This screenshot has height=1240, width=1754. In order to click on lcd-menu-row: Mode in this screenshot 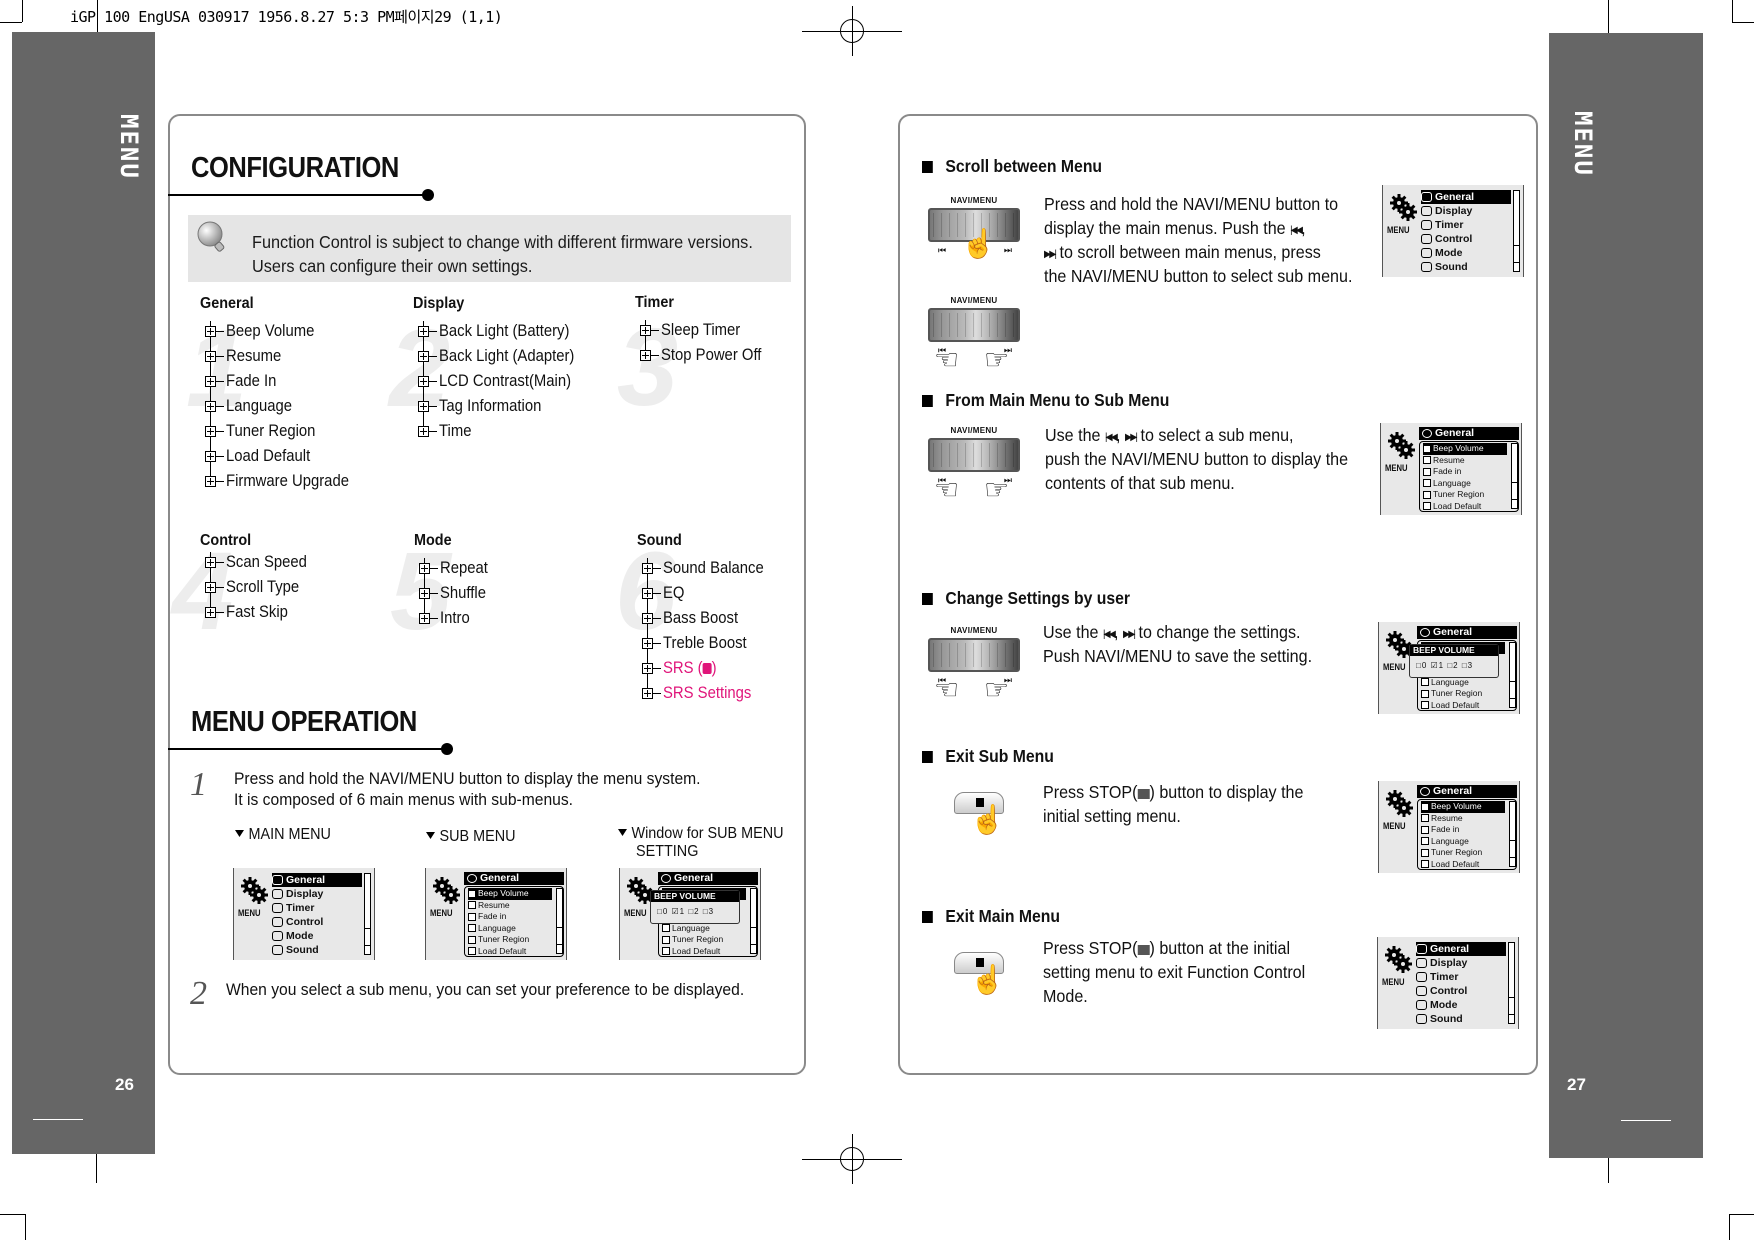, I will do `click(1466, 253)`.